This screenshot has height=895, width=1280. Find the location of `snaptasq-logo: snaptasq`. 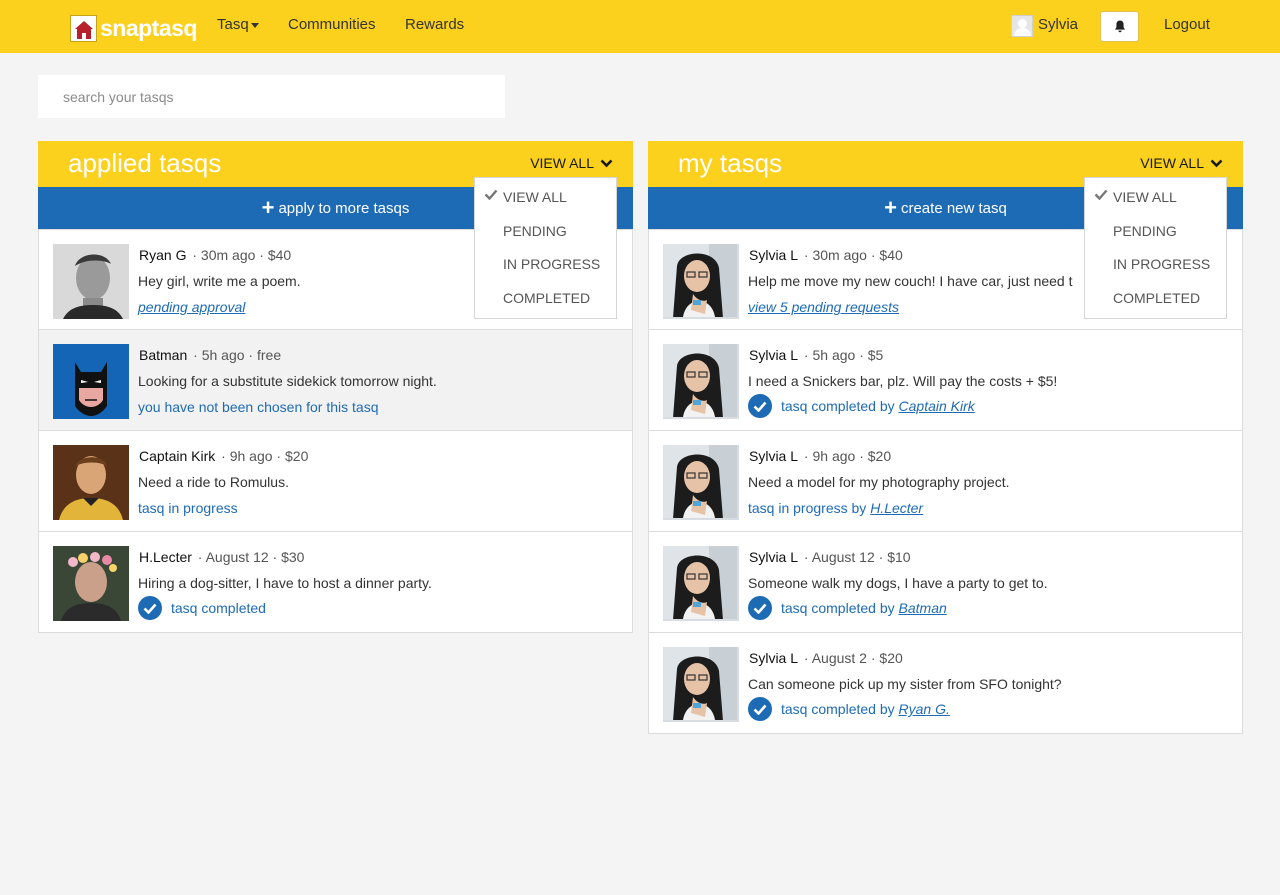

snaptasq-logo: snaptasq is located at coordinates (133, 28).